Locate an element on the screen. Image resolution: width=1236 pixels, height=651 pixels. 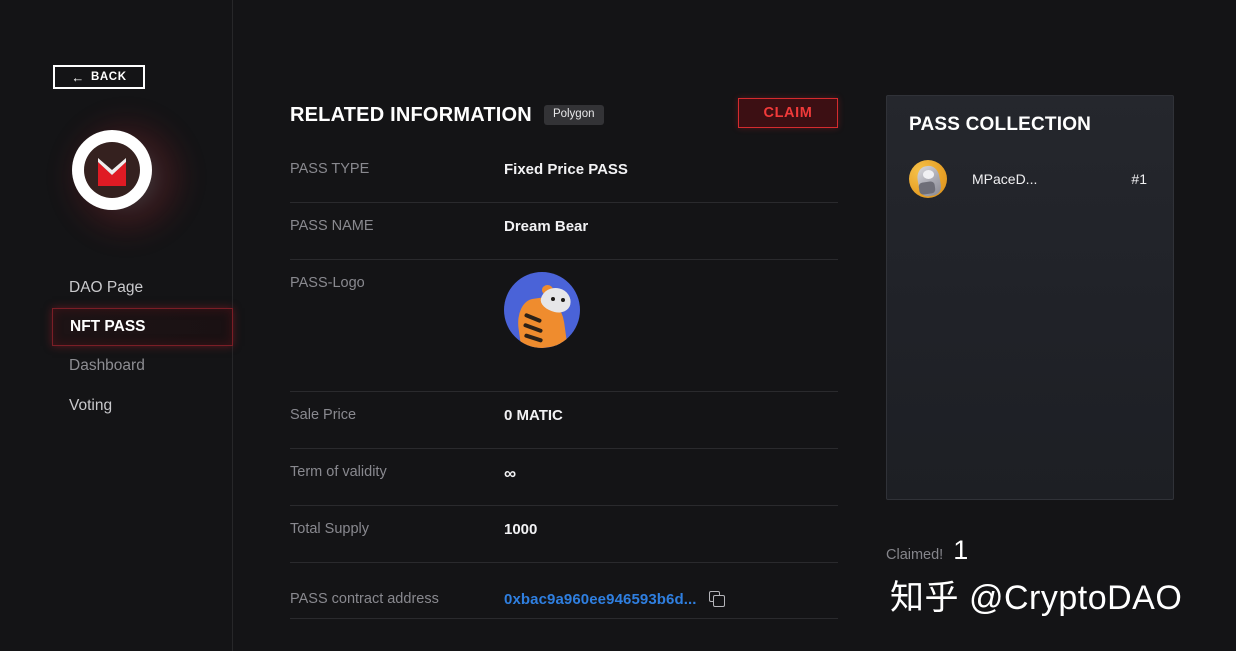
sidebar-item-dashboard: Dashboard is located at coordinates (116, 366).